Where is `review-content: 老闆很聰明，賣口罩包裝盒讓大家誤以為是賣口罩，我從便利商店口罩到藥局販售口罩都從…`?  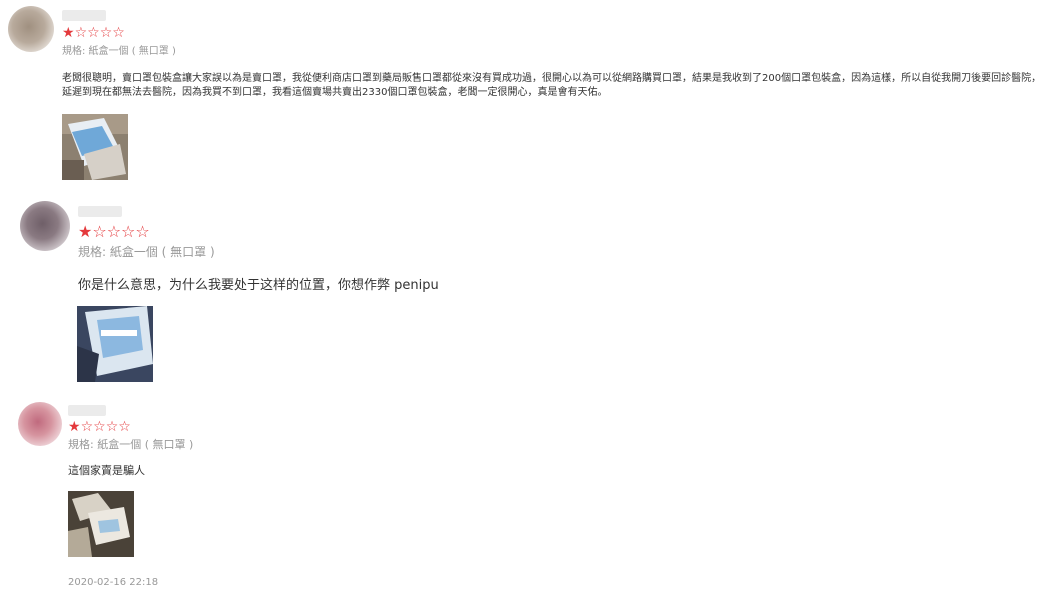
review-content: 老闆很聰明，賣口罩包裝盒讓大家誤以為是賣口罩，我從便利商店口罩到藥局販售口罩都從… is located at coordinates (552, 85).